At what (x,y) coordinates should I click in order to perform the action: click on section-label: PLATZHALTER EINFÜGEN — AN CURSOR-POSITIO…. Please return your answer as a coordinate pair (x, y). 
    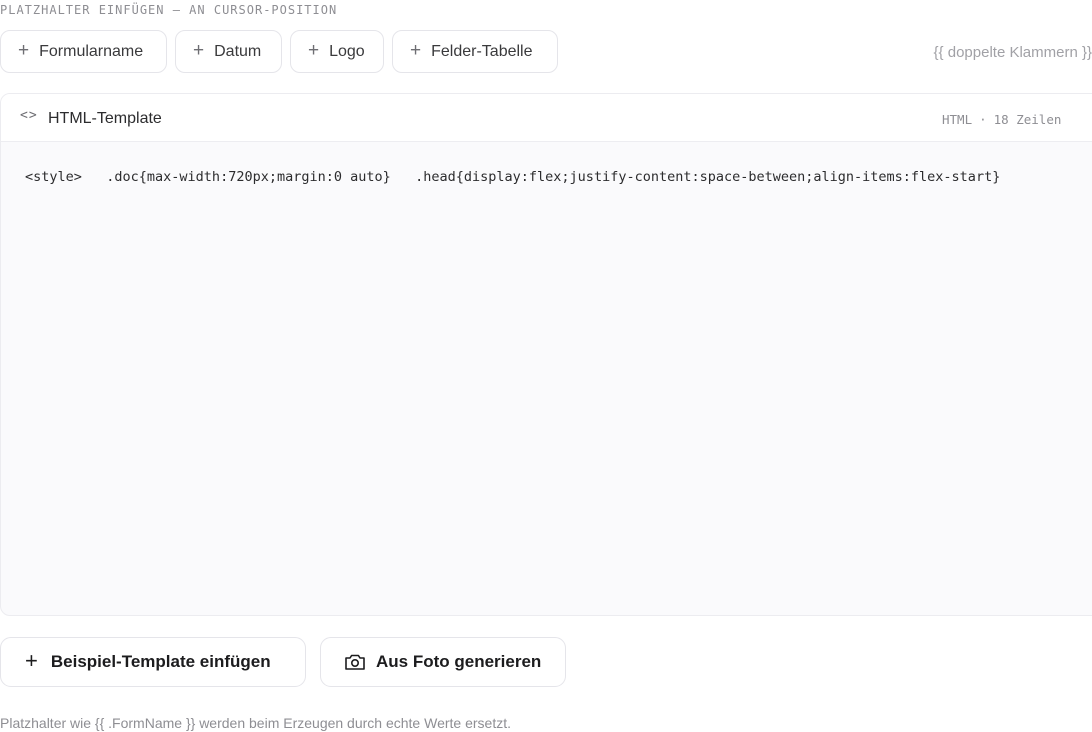
    Looking at the image, I should click on (169, 10).